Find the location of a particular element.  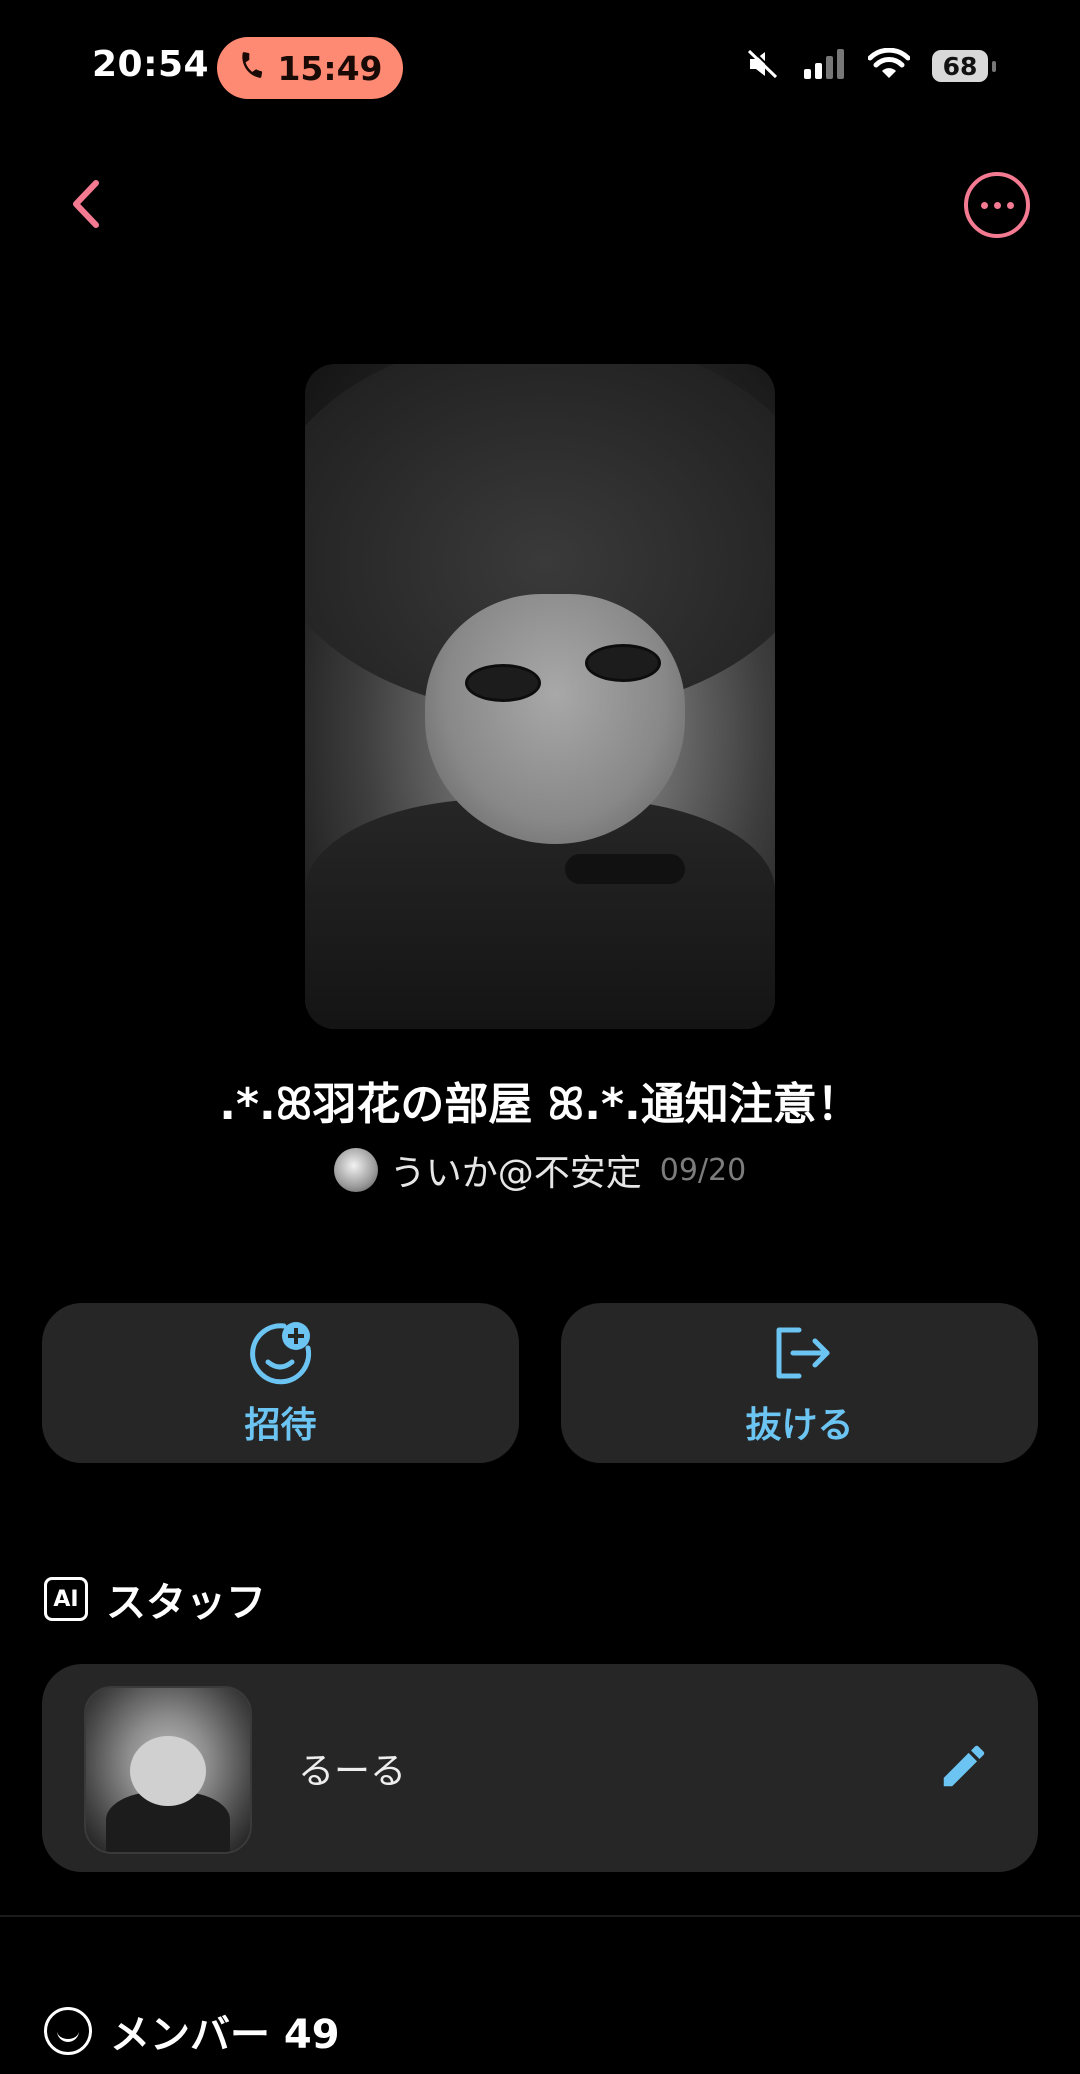

room-cover-image is located at coordinates (540, 696).